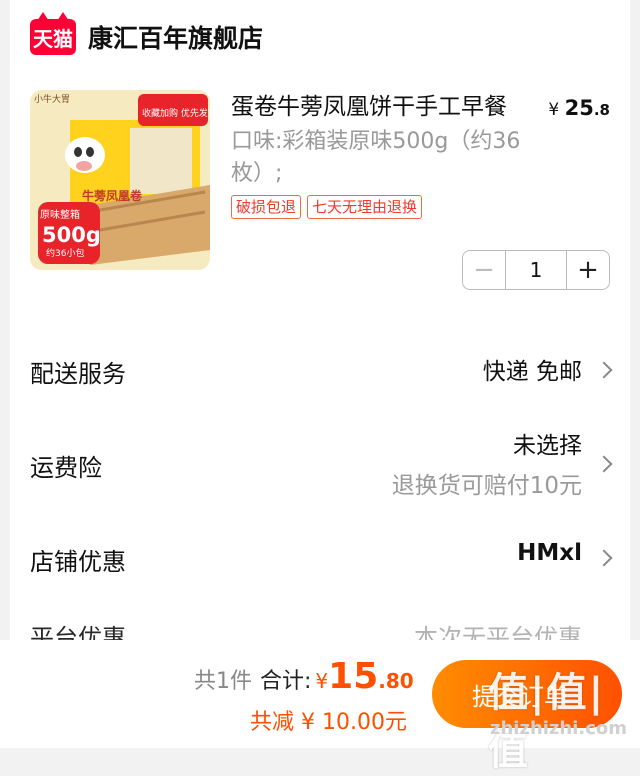  Describe the element at coordinates (112, 195) in the screenshot. I see `image-box-label: 牛蒡凤凰卷` at that location.